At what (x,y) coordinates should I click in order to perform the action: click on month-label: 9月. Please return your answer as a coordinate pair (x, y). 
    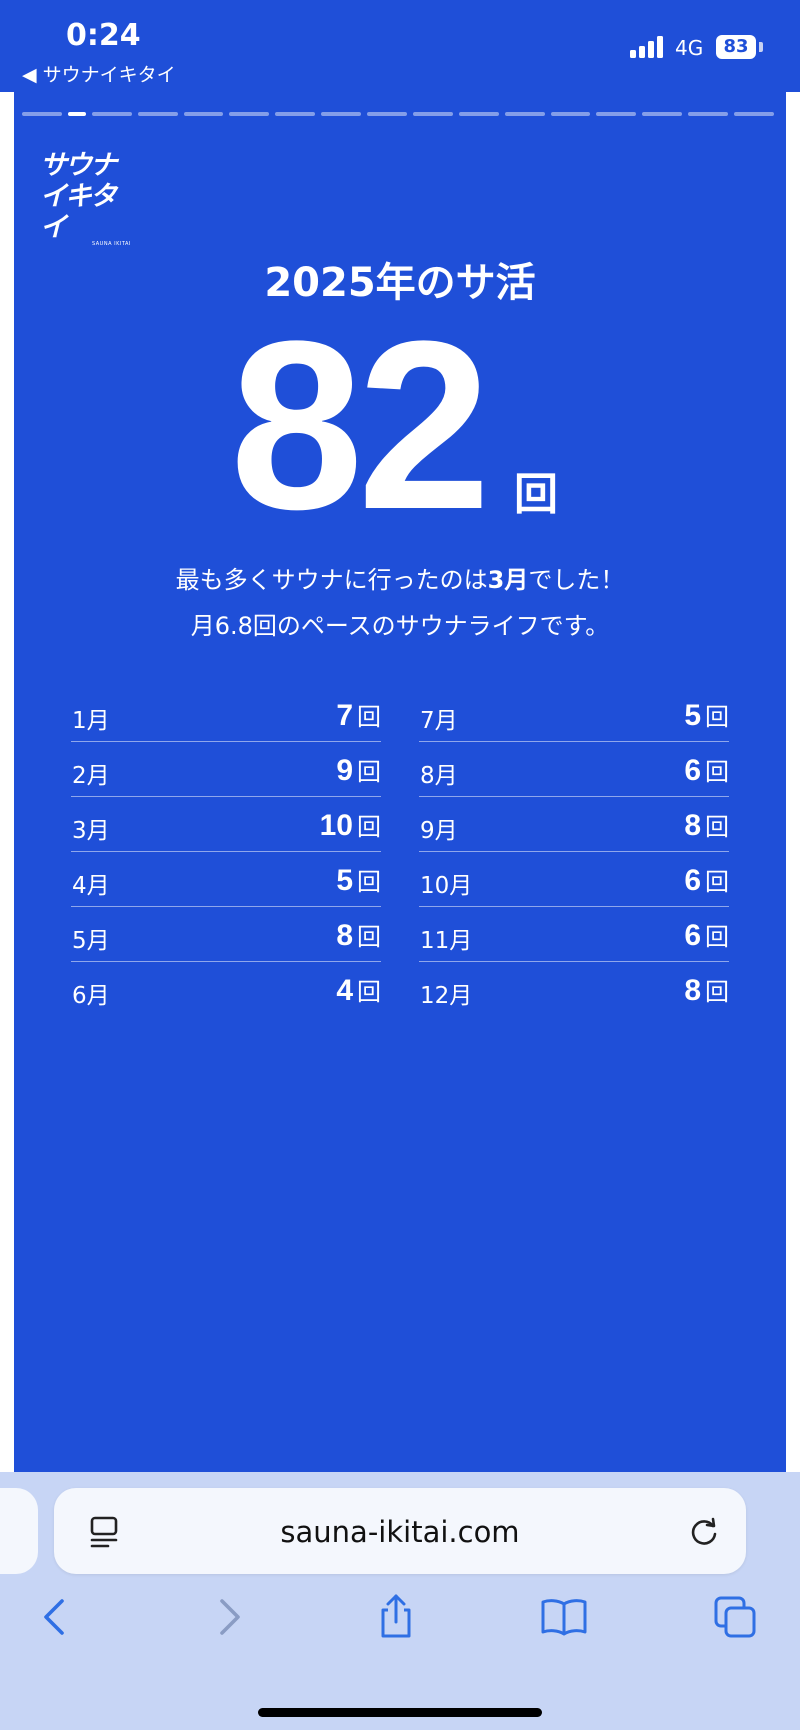
    Looking at the image, I should click on (439, 831).